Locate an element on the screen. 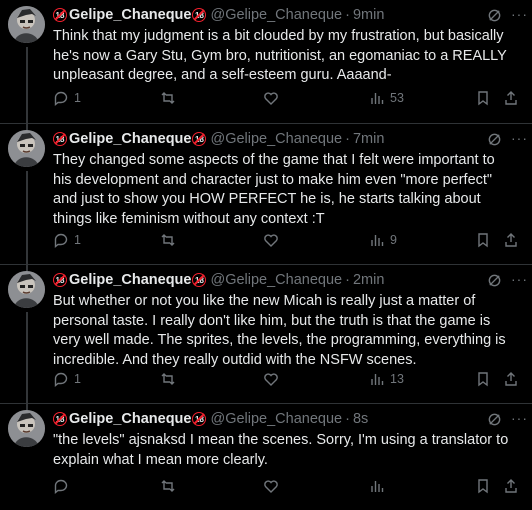 This screenshot has height=510, width=532. view-count: 13 is located at coordinates (397, 379).